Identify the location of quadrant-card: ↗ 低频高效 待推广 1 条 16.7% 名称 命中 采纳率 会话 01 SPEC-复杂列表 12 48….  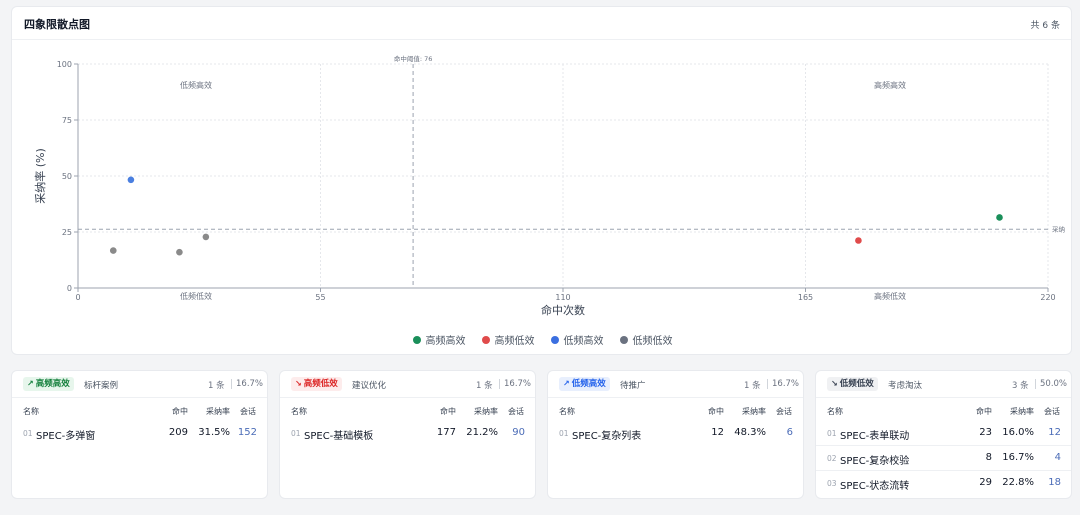
(675, 434).